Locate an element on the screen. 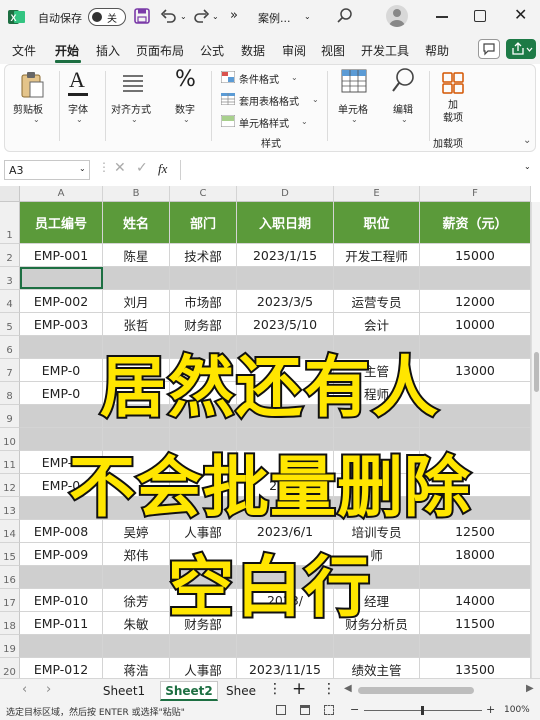 The width and height of the screenshot is (540, 720). insert-function-icon: fx is located at coordinates (162, 169).